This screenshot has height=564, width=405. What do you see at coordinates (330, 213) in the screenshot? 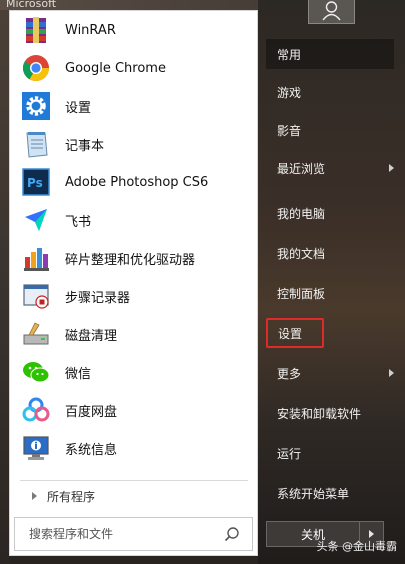
I see `places-item-my-computer: 我的电脑` at bounding box center [330, 213].